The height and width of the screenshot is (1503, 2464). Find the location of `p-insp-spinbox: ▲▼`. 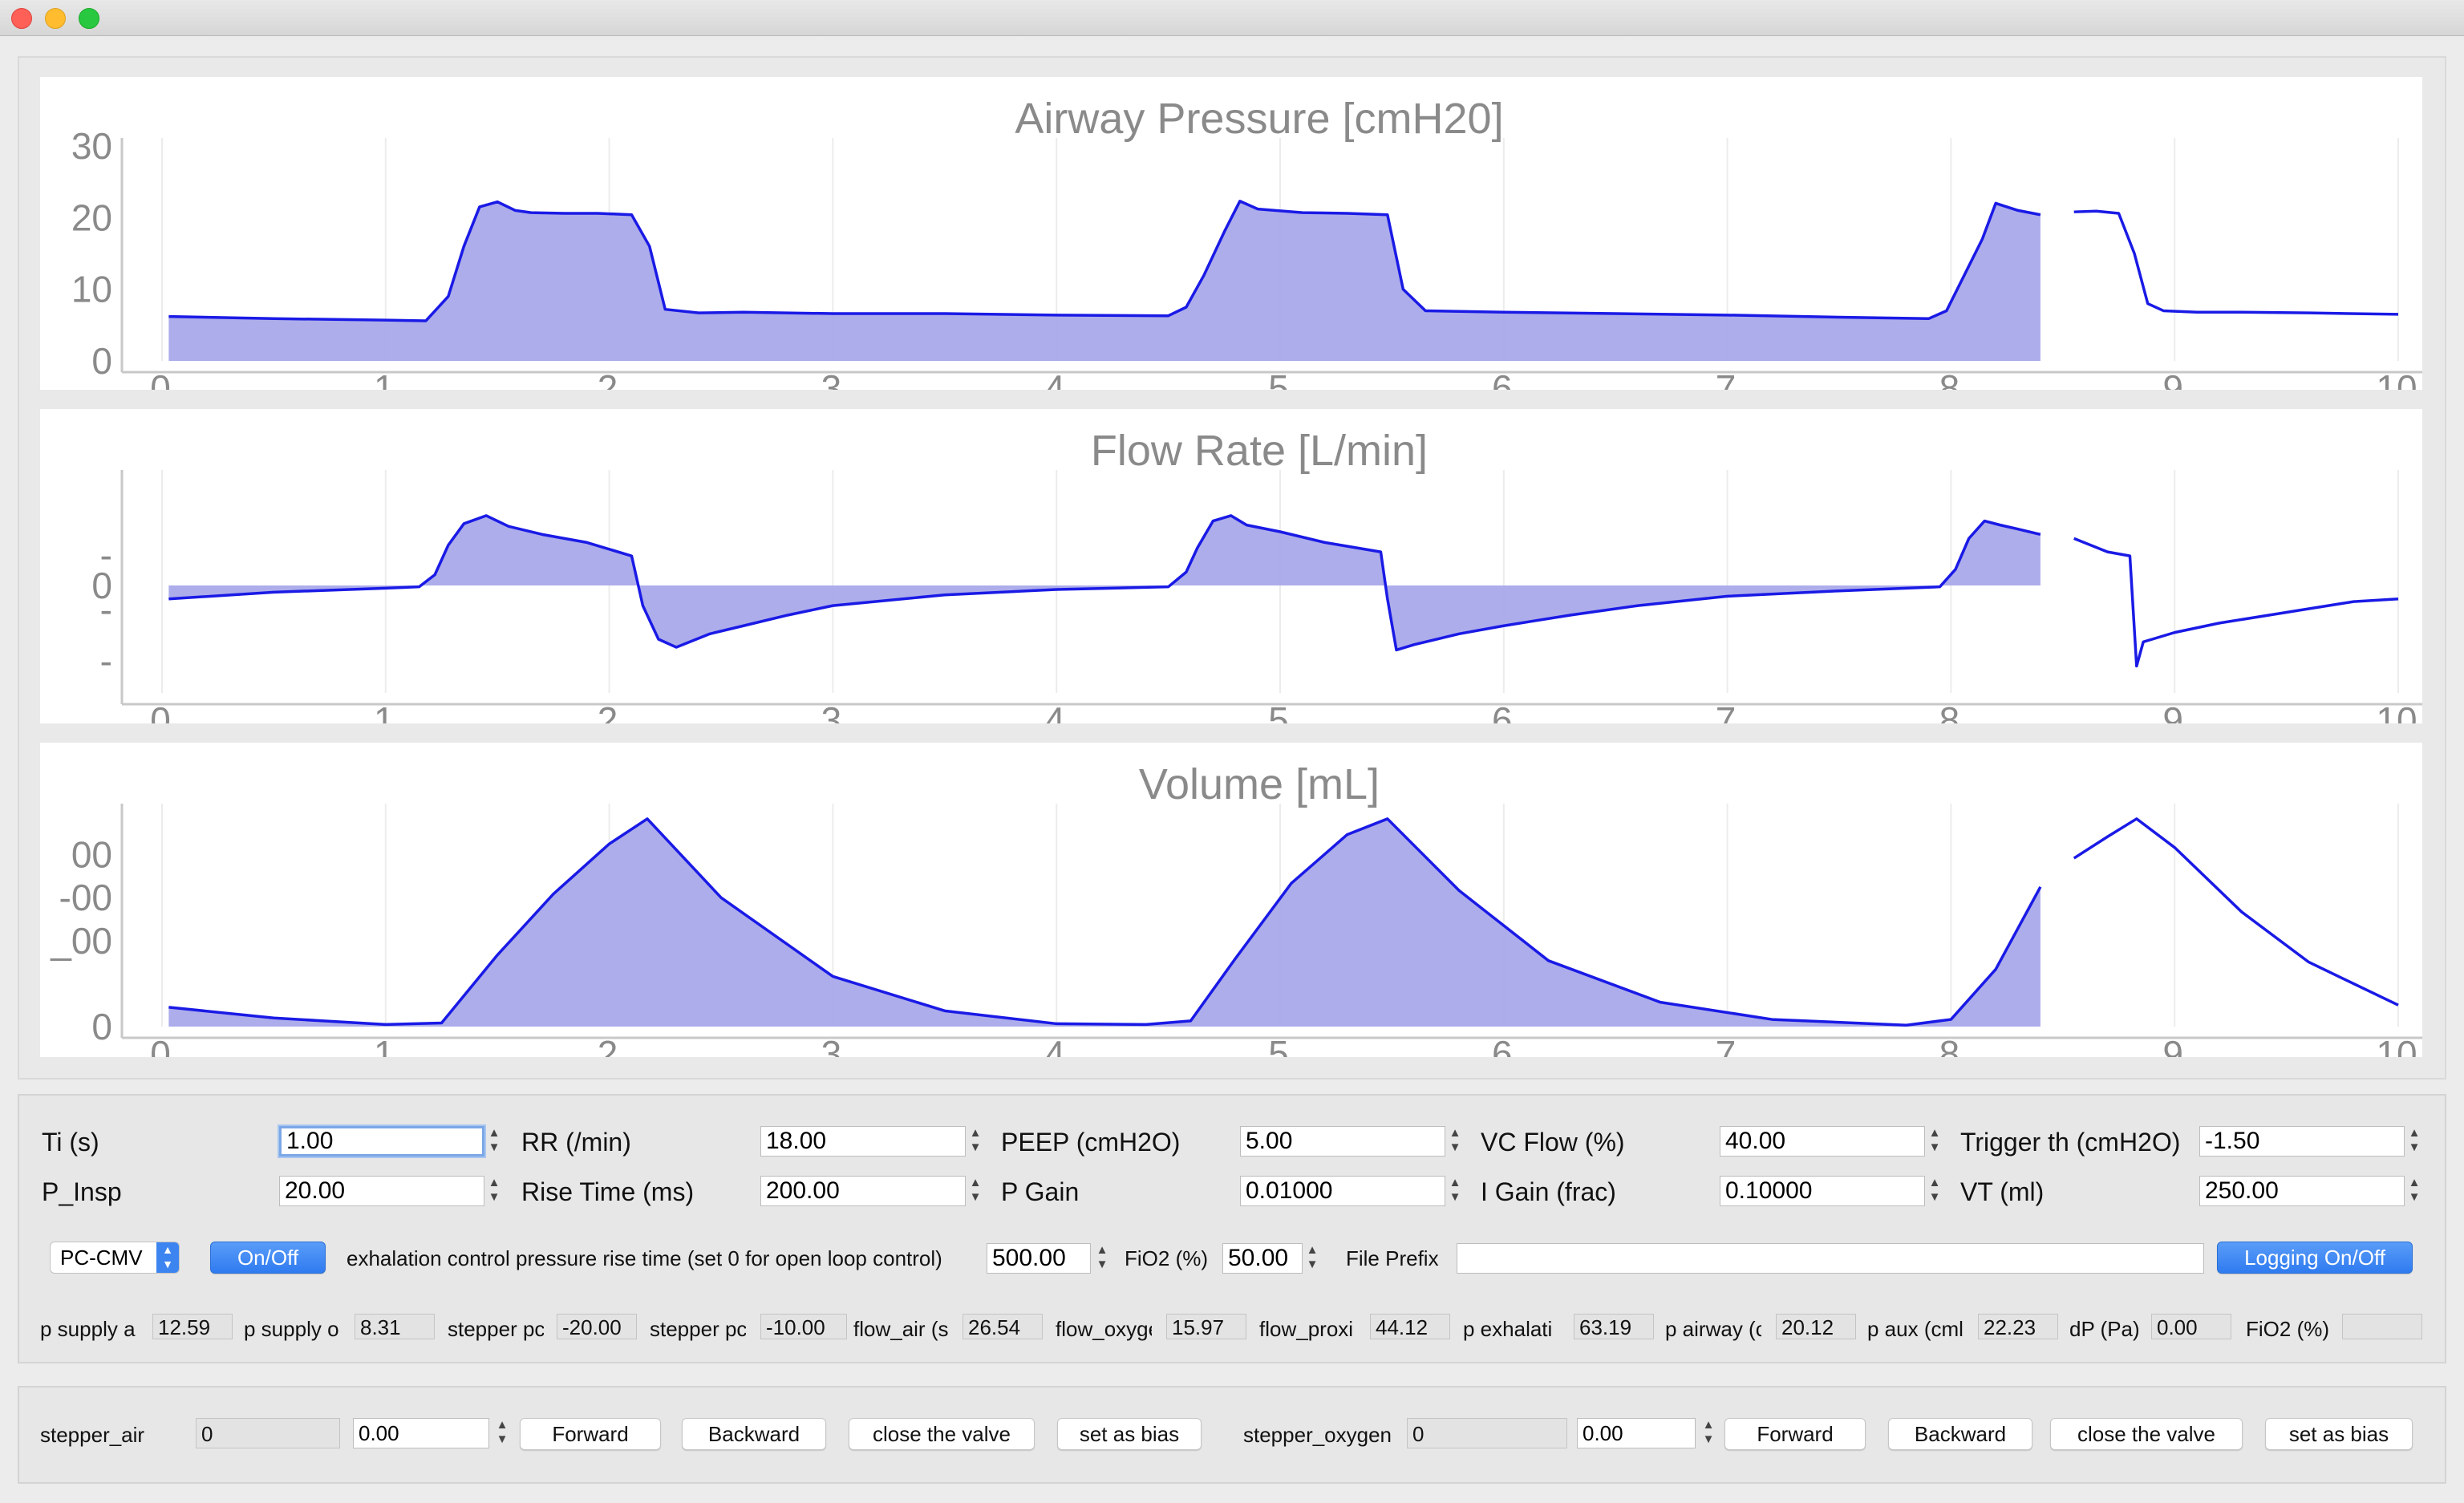

p-insp-spinbox: ▲▼ is located at coordinates (391, 1191).